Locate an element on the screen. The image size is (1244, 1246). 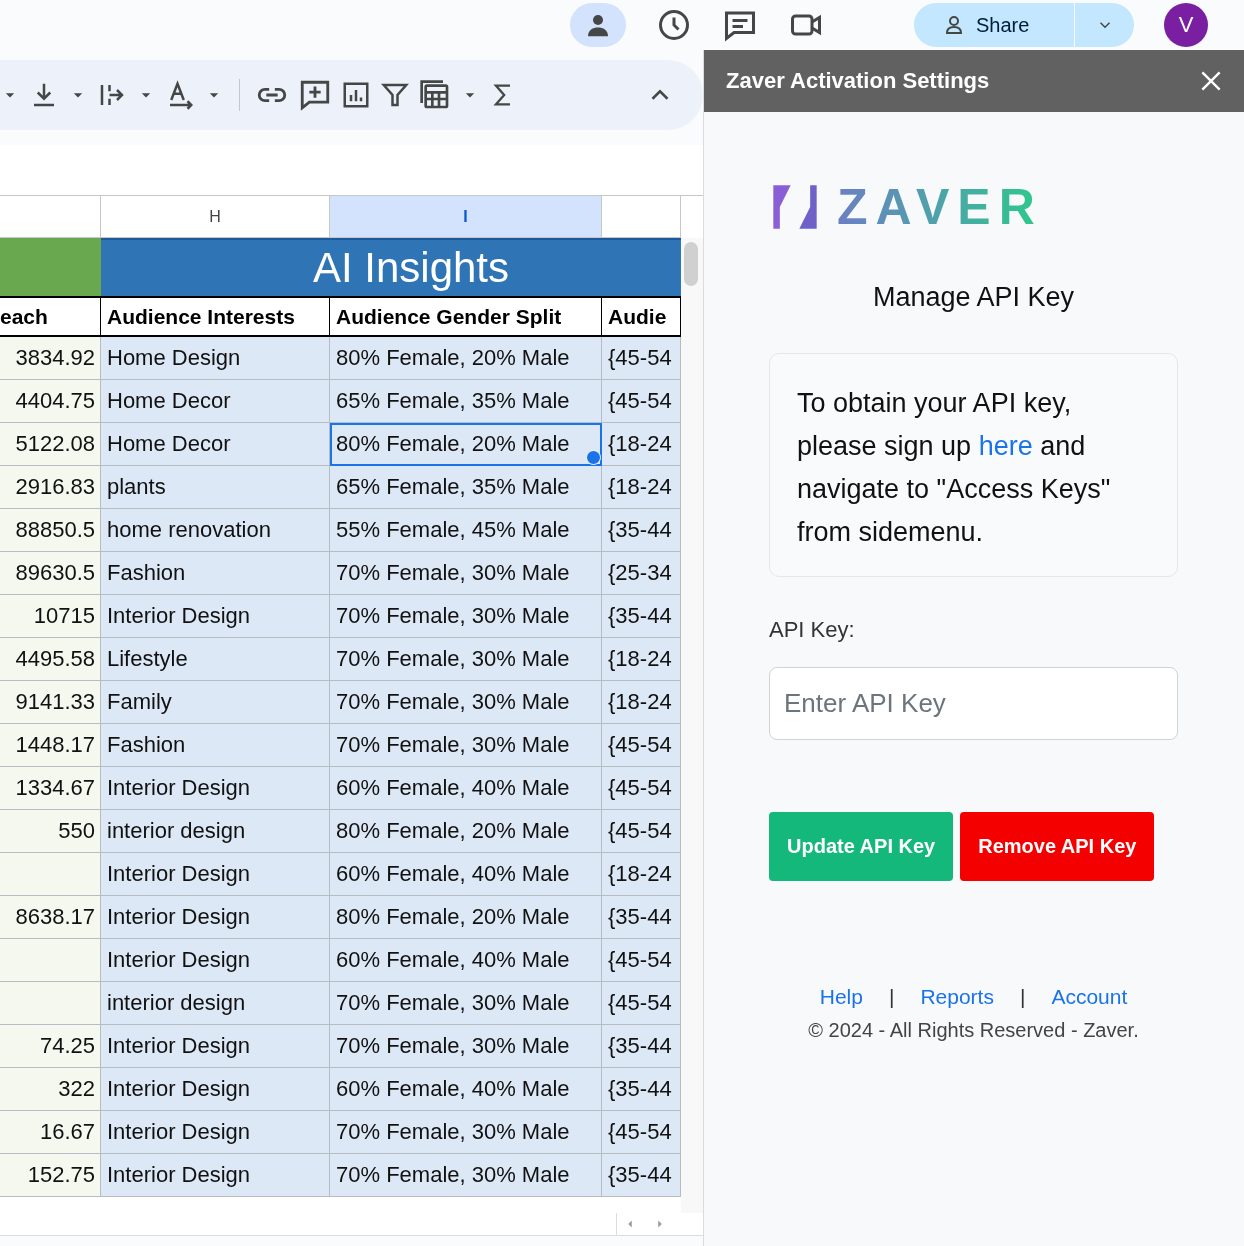
table-cell: 89630.5 is located at coordinates (50, 573).